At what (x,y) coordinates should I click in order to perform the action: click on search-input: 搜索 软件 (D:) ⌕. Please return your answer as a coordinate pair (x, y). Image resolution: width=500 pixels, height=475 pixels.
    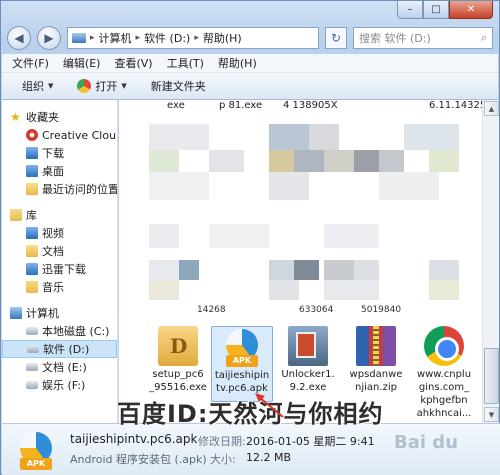
    Looking at the image, I should click on (423, 38).